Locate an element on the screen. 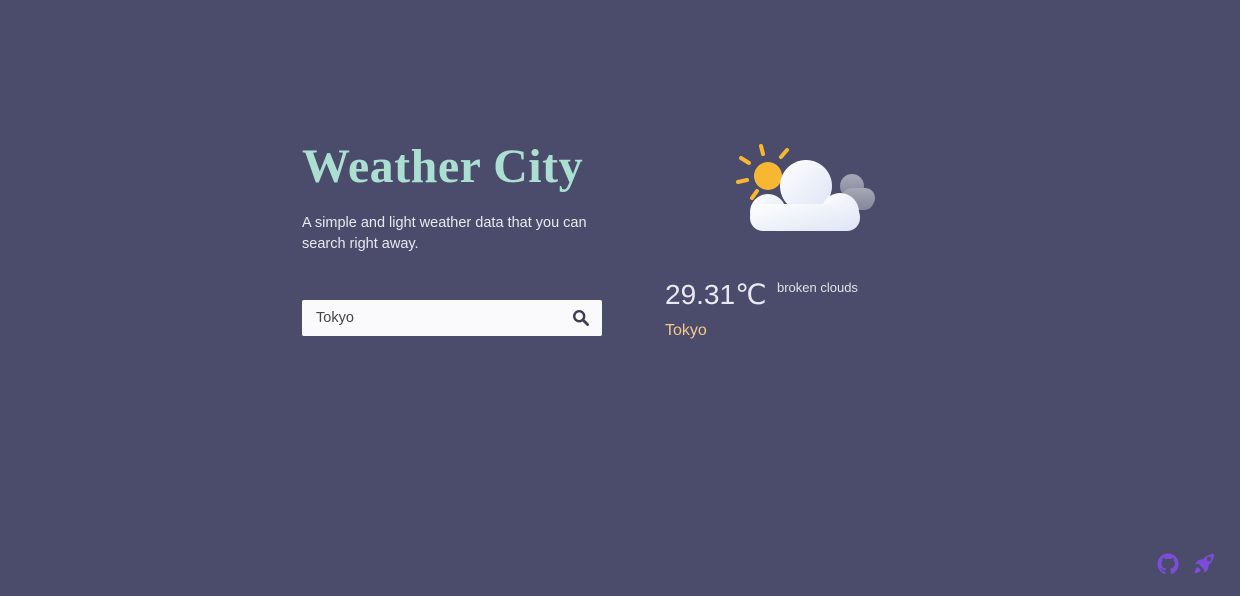  temperature-row: 29.31℃ broken clouds is located at coordinates (761, 295).